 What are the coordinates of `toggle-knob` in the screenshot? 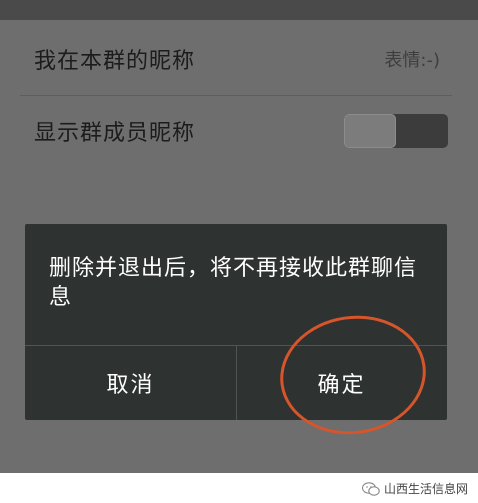 It's located at (370, 131).